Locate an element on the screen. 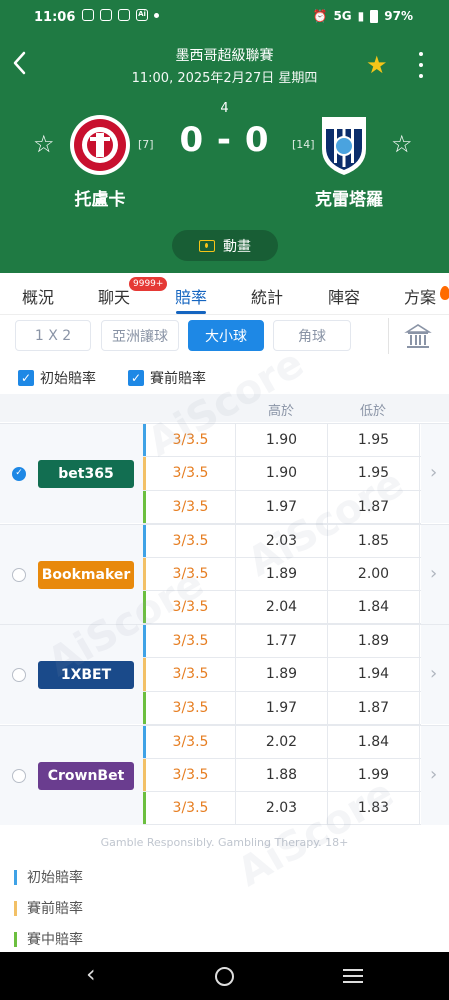 This screenshot has height=1000, width=449. status-bar: 11:06 Ai ⏰ 5G ▮ 97% is located at coordinates (224, 18).